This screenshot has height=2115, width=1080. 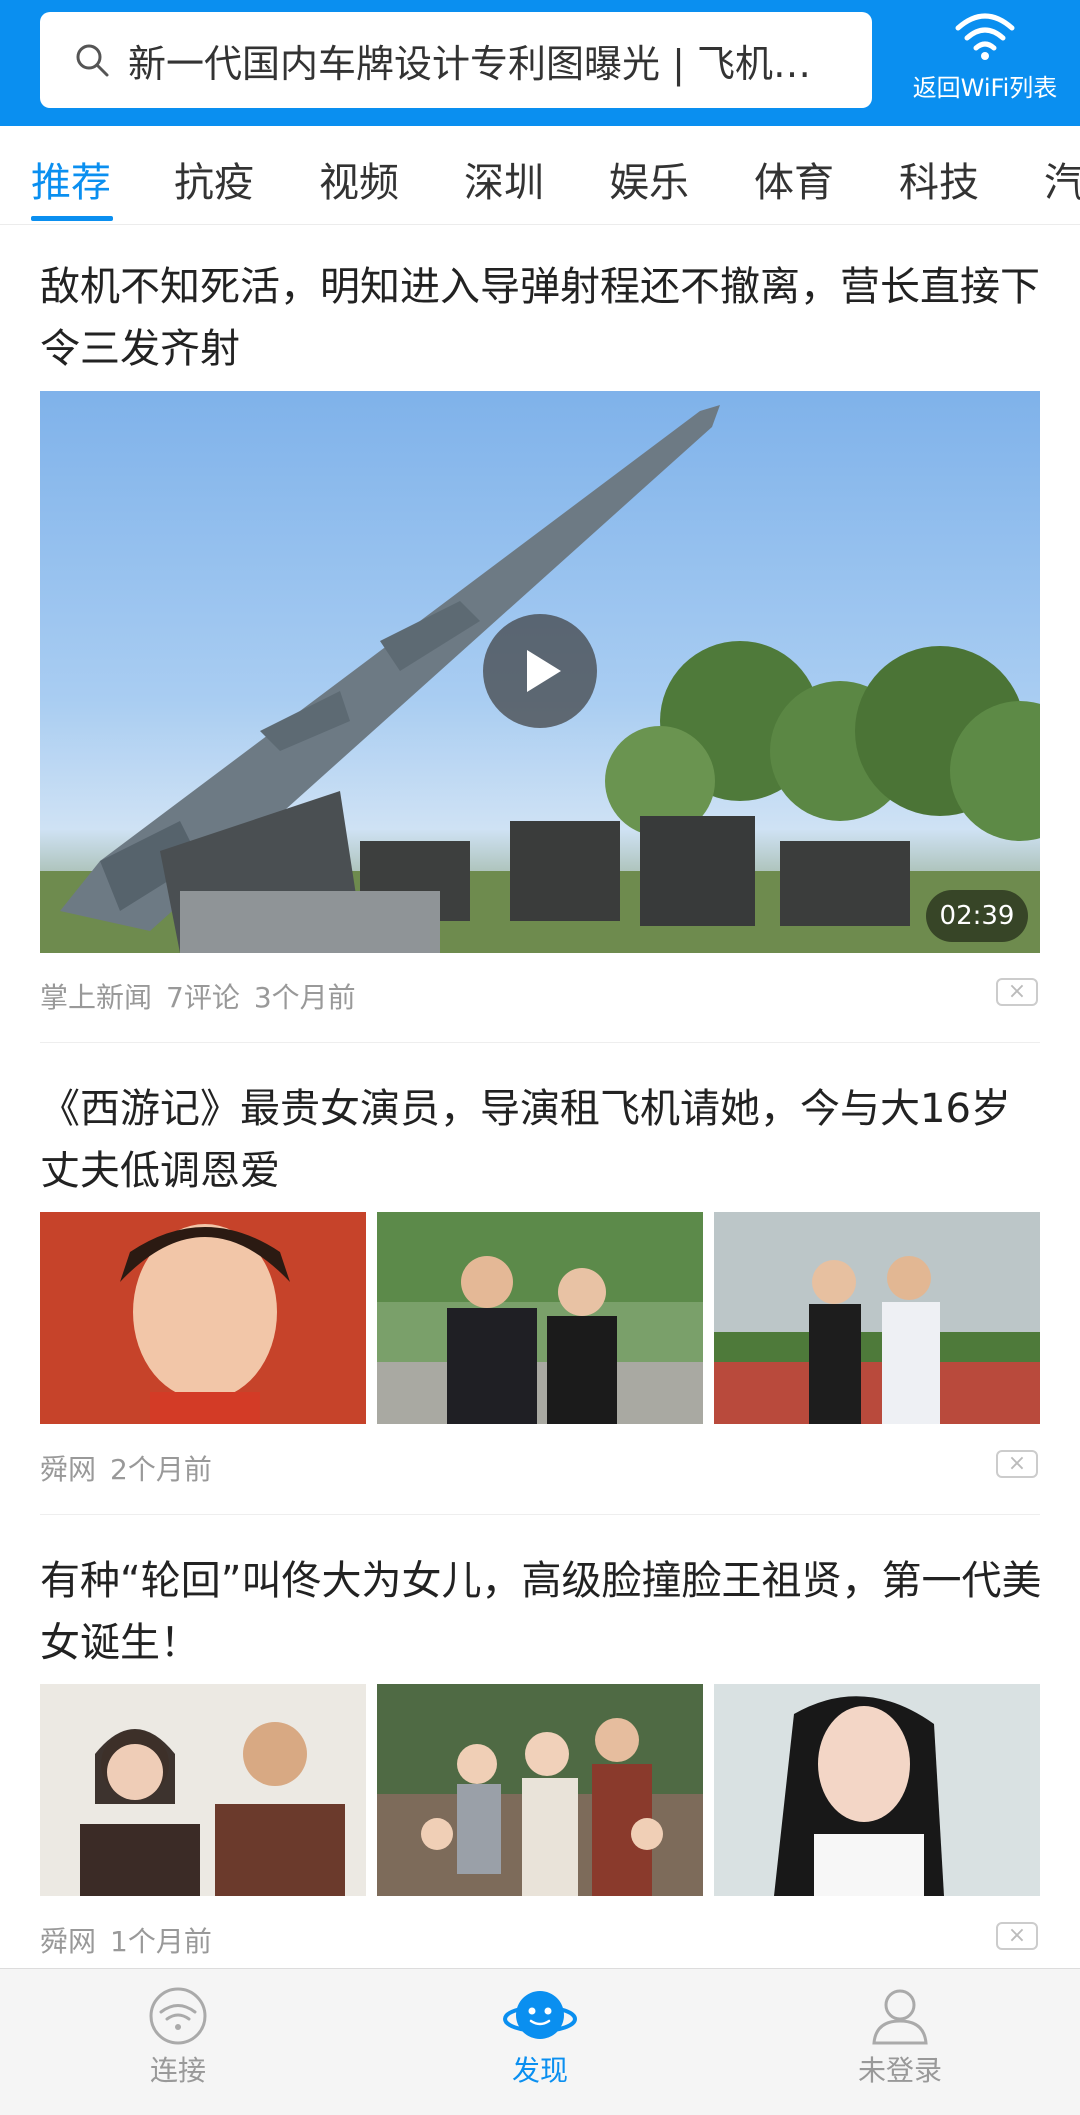 I want to click on bottom-navigation: 连接 发现 未登录, so click(x=540, y=2041).